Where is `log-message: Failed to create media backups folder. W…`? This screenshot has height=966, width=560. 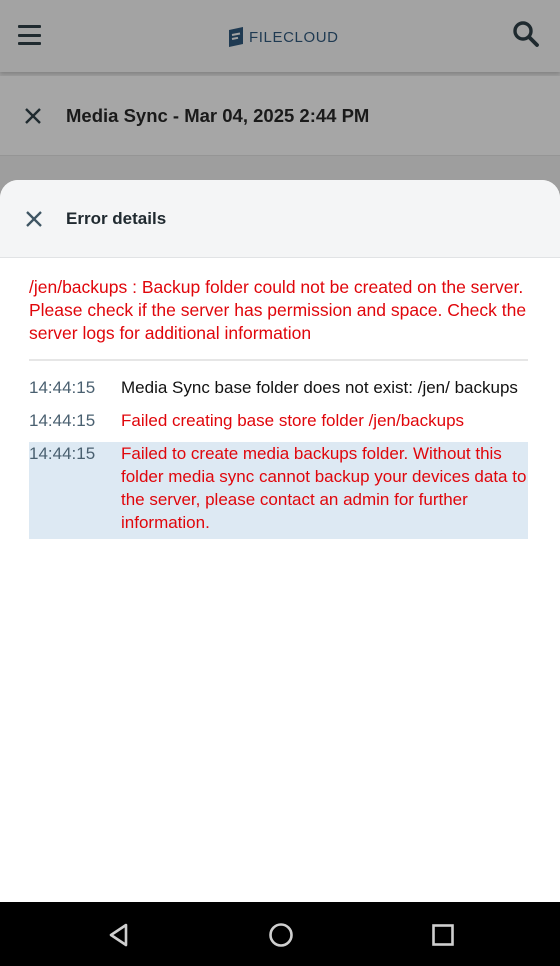
log-message: Failed to create media backups folder. W… is located at coordinates (324, 488).